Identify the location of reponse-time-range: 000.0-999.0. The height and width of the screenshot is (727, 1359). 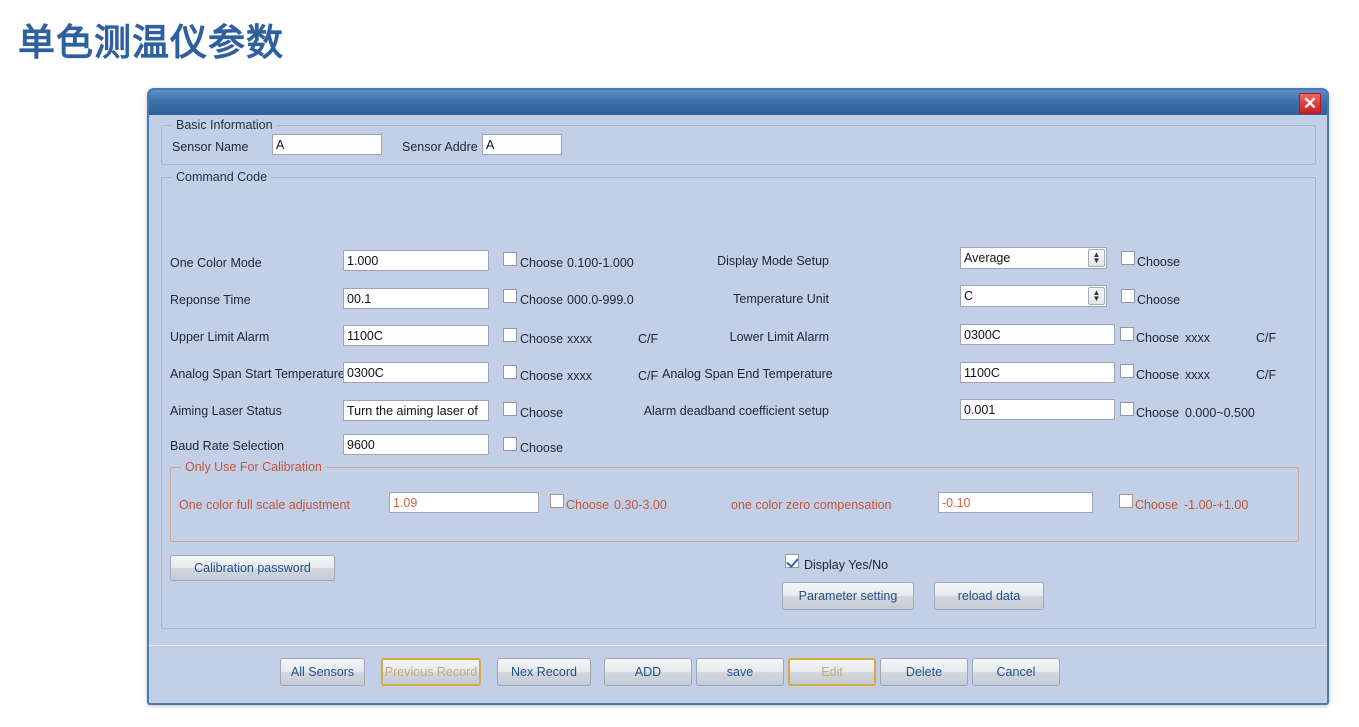
(600, 300).